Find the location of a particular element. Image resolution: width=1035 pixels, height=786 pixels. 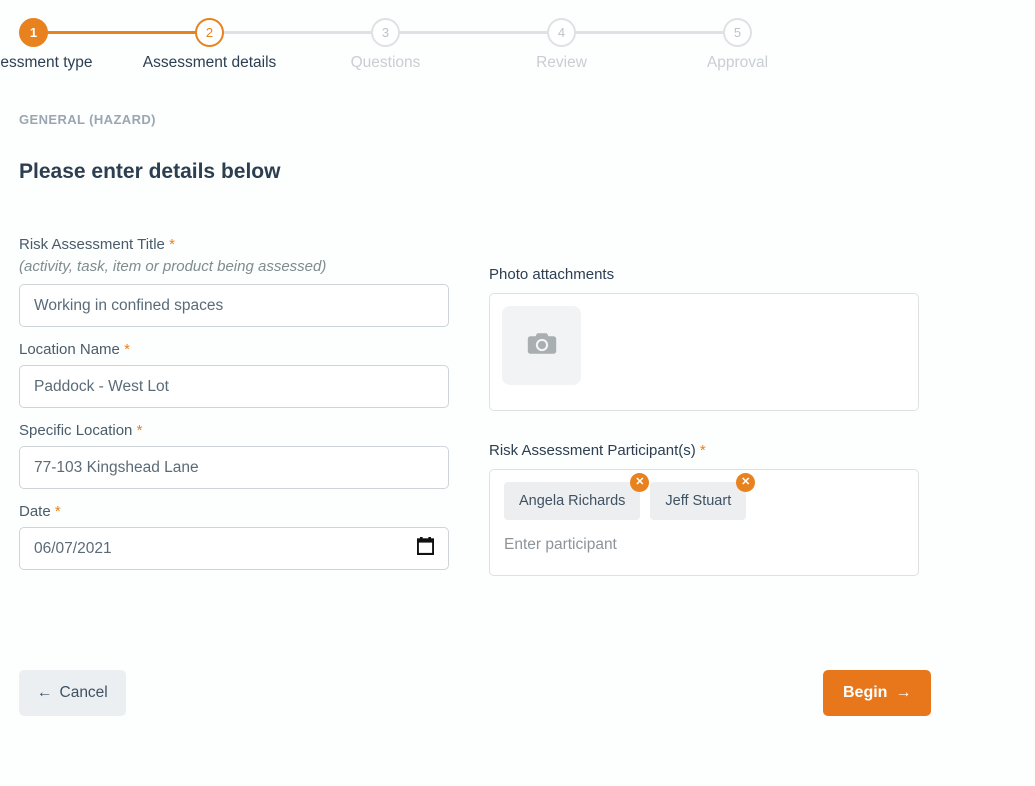

step-approval: 5 Approval is located at coordinates (737, 44).